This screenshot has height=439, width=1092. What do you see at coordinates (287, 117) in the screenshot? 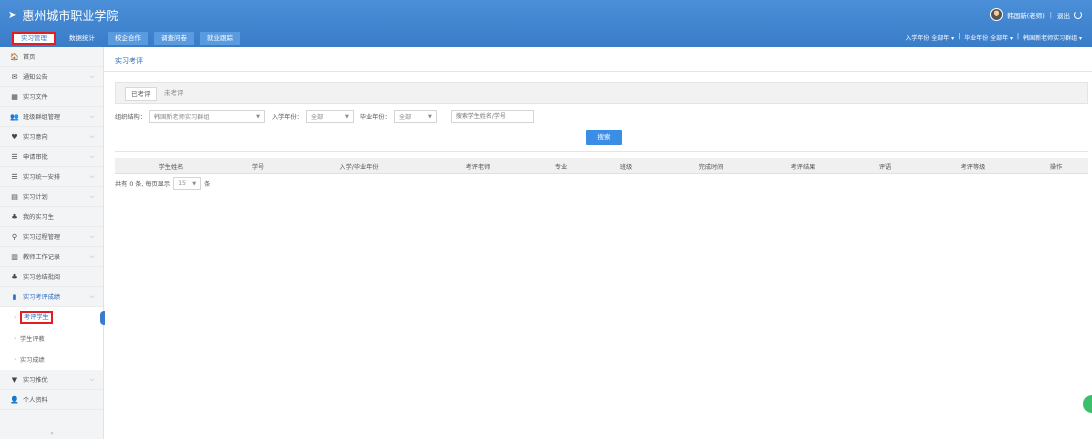
I see `enroll-year-label: 入学年份：` at bounding box center [287, 117].